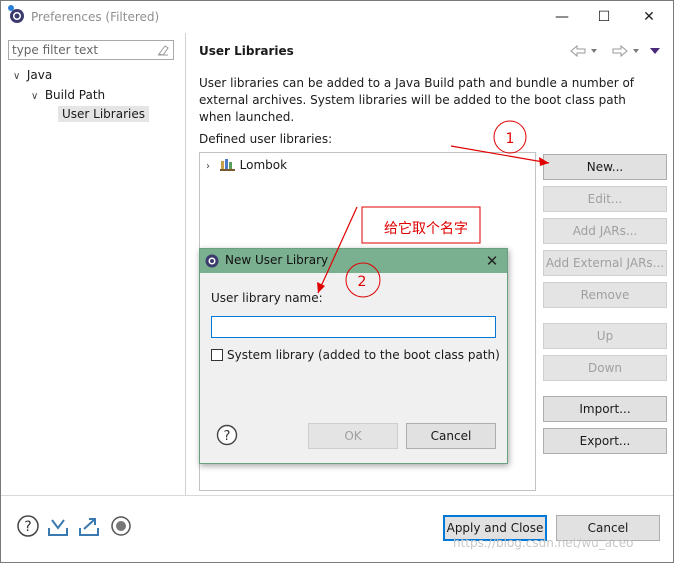  Describe the element at coordinates (500, 154) in the screenshot. I see `arrow-to-new-line` at that location.